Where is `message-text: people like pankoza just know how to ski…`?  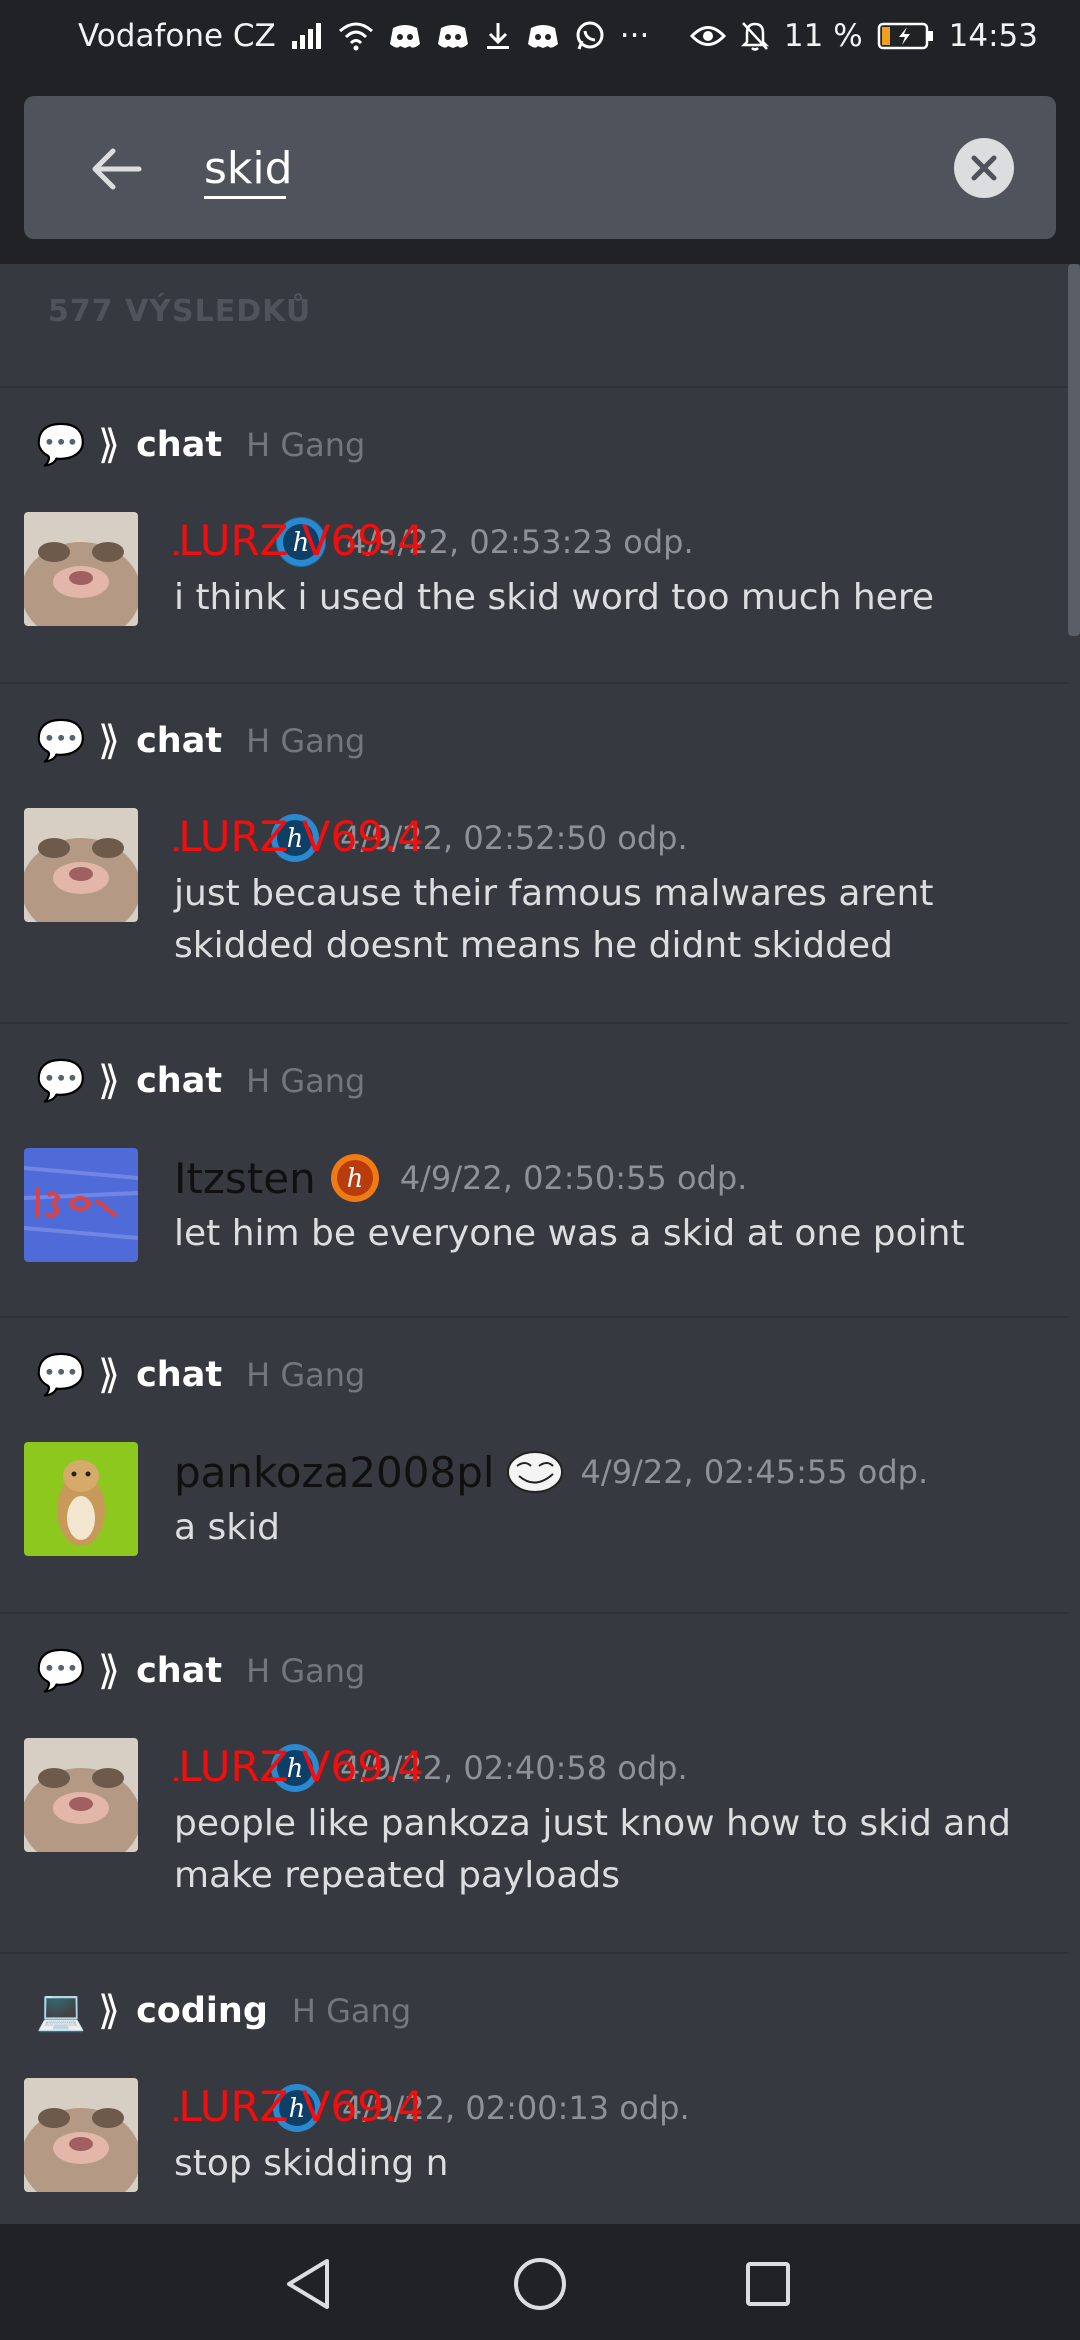 message-text: people like pankoza just know how to ski… is located at coordinates (592, 1849).